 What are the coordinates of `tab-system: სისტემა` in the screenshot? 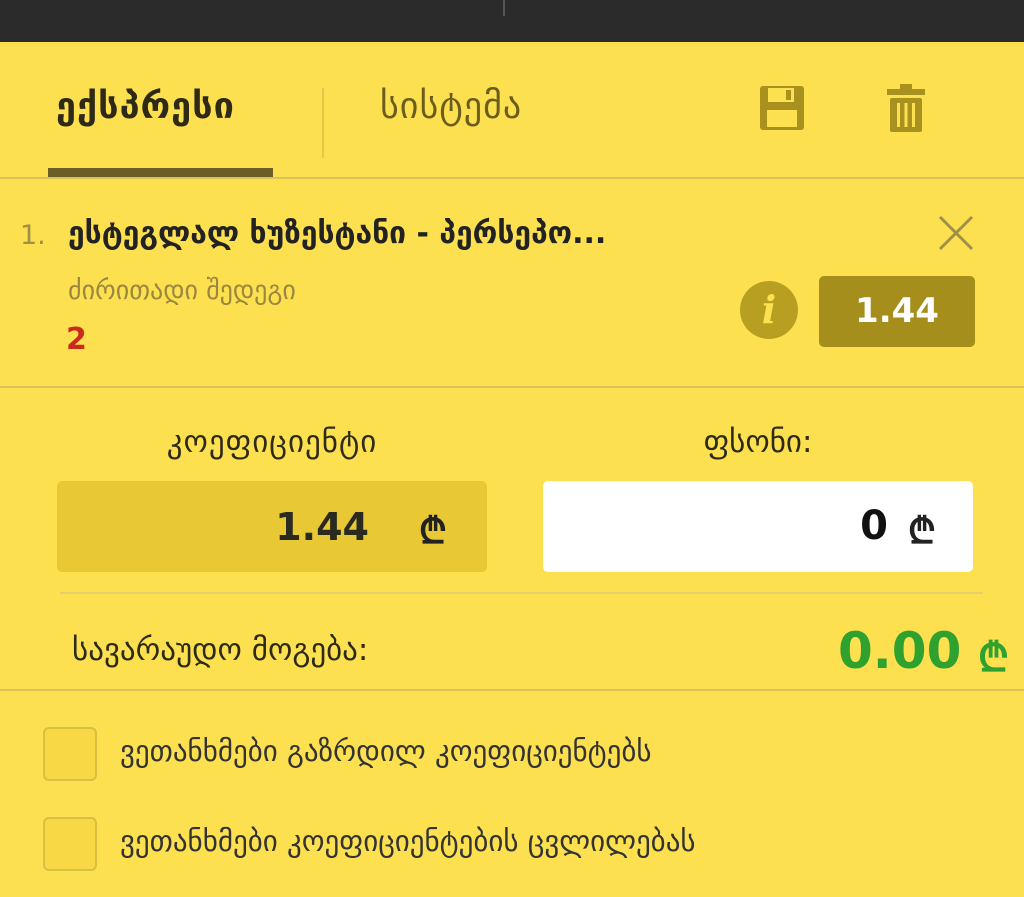 It's located at (451, 106).